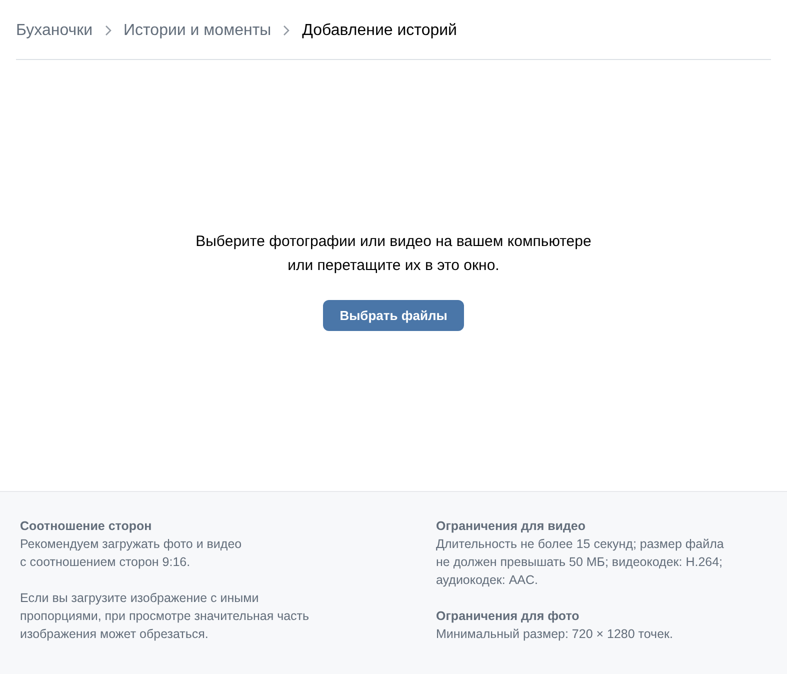  What do you see at coordinates (555, 634) in the screenshot?
I see `info-text: Минимальный размер: 720 × 1280 точек.` at bounding box center [555, 634].